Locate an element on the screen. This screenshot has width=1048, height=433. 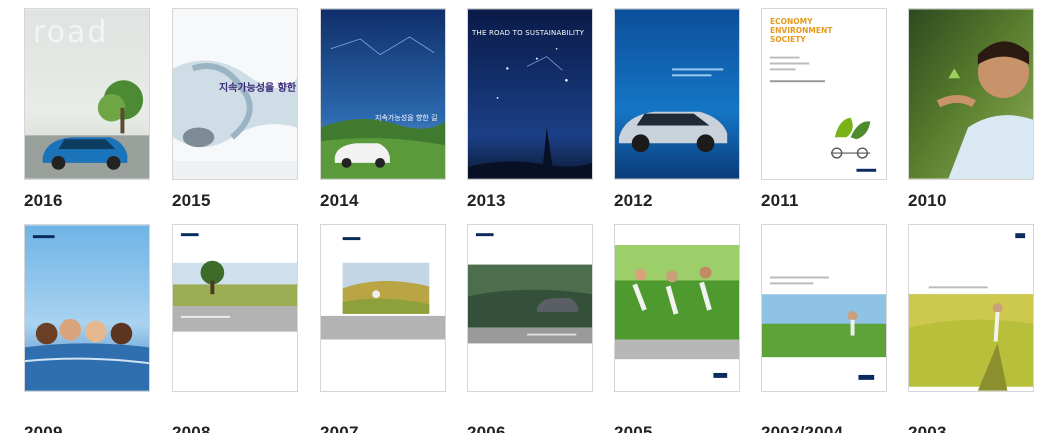
report-cover-2006 is located at coordinates (530, 308).